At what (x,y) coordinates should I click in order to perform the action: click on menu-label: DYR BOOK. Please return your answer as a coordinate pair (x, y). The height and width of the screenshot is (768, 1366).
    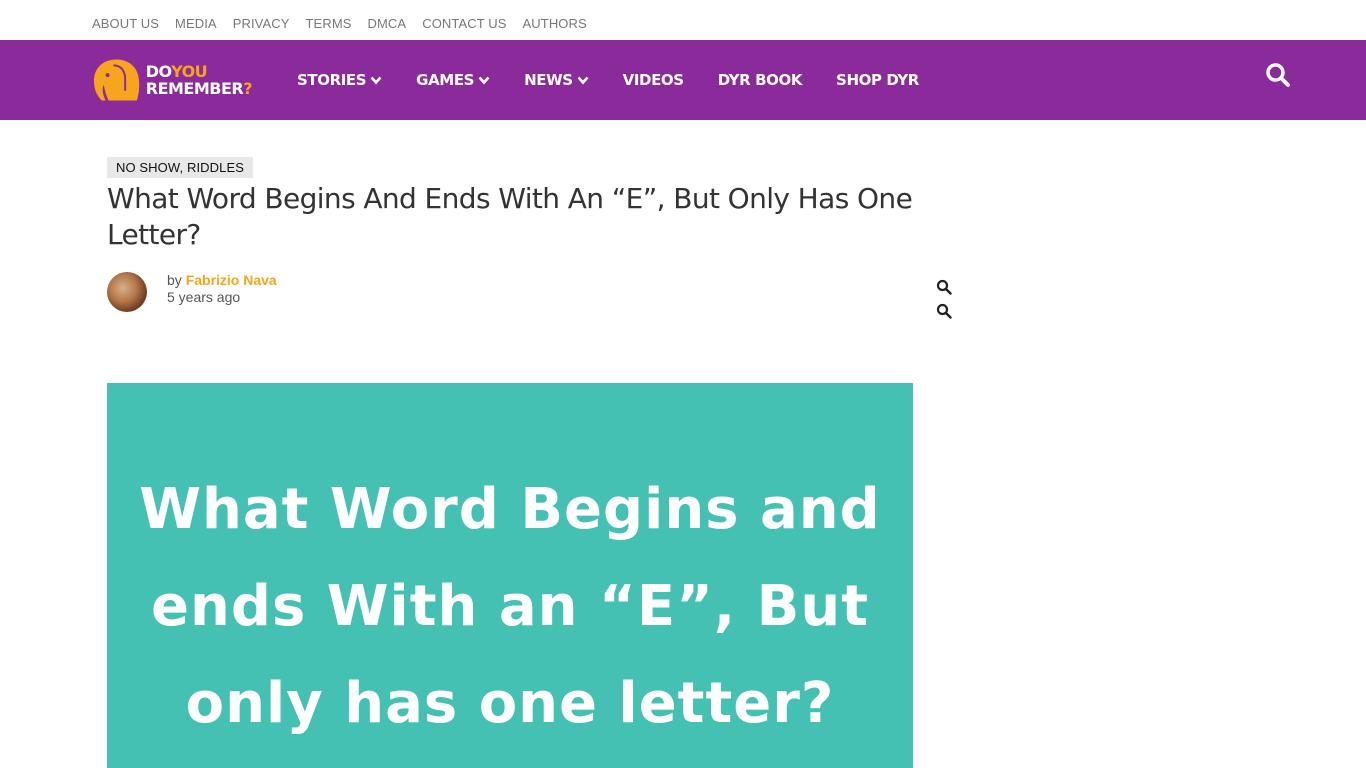
    Looking at the image, I should click on (760, 80).